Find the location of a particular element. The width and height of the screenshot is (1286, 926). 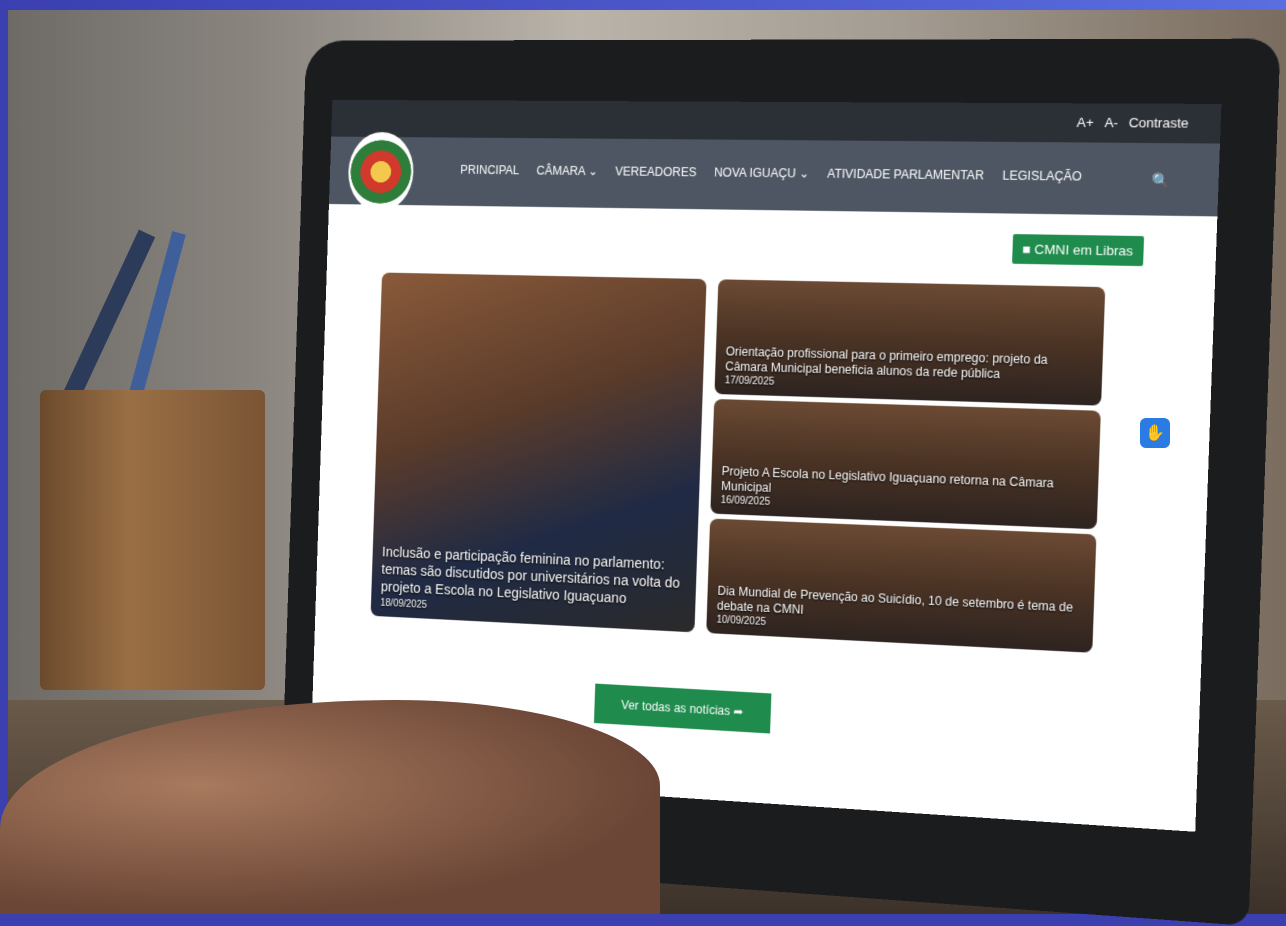

video-camera-icon: ■ is located at coordinates (1026, 249).